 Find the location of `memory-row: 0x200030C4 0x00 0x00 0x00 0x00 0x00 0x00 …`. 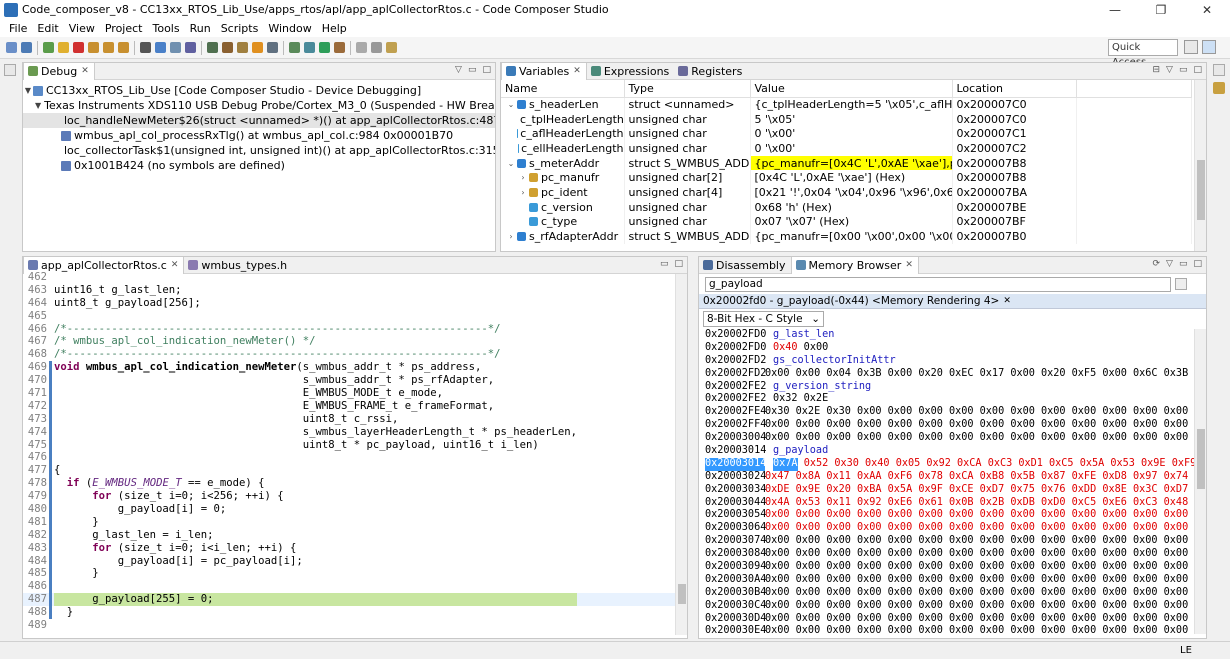

memory-row: 0x200030C4 0x00 0x00 0x00 0x00 0x00 0x00 … is located at coordinates (955, 606).